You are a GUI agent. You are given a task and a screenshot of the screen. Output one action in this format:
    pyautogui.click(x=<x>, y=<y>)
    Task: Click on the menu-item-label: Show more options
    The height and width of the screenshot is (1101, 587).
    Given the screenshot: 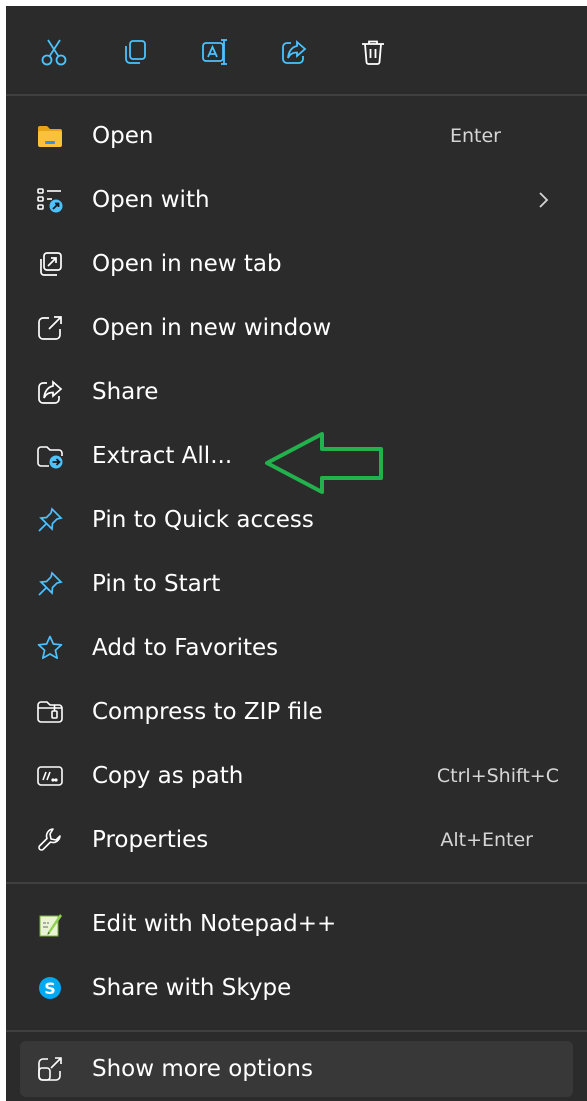 What is the action you would take?
    pyautogui.click(x=202, y=1069)
    